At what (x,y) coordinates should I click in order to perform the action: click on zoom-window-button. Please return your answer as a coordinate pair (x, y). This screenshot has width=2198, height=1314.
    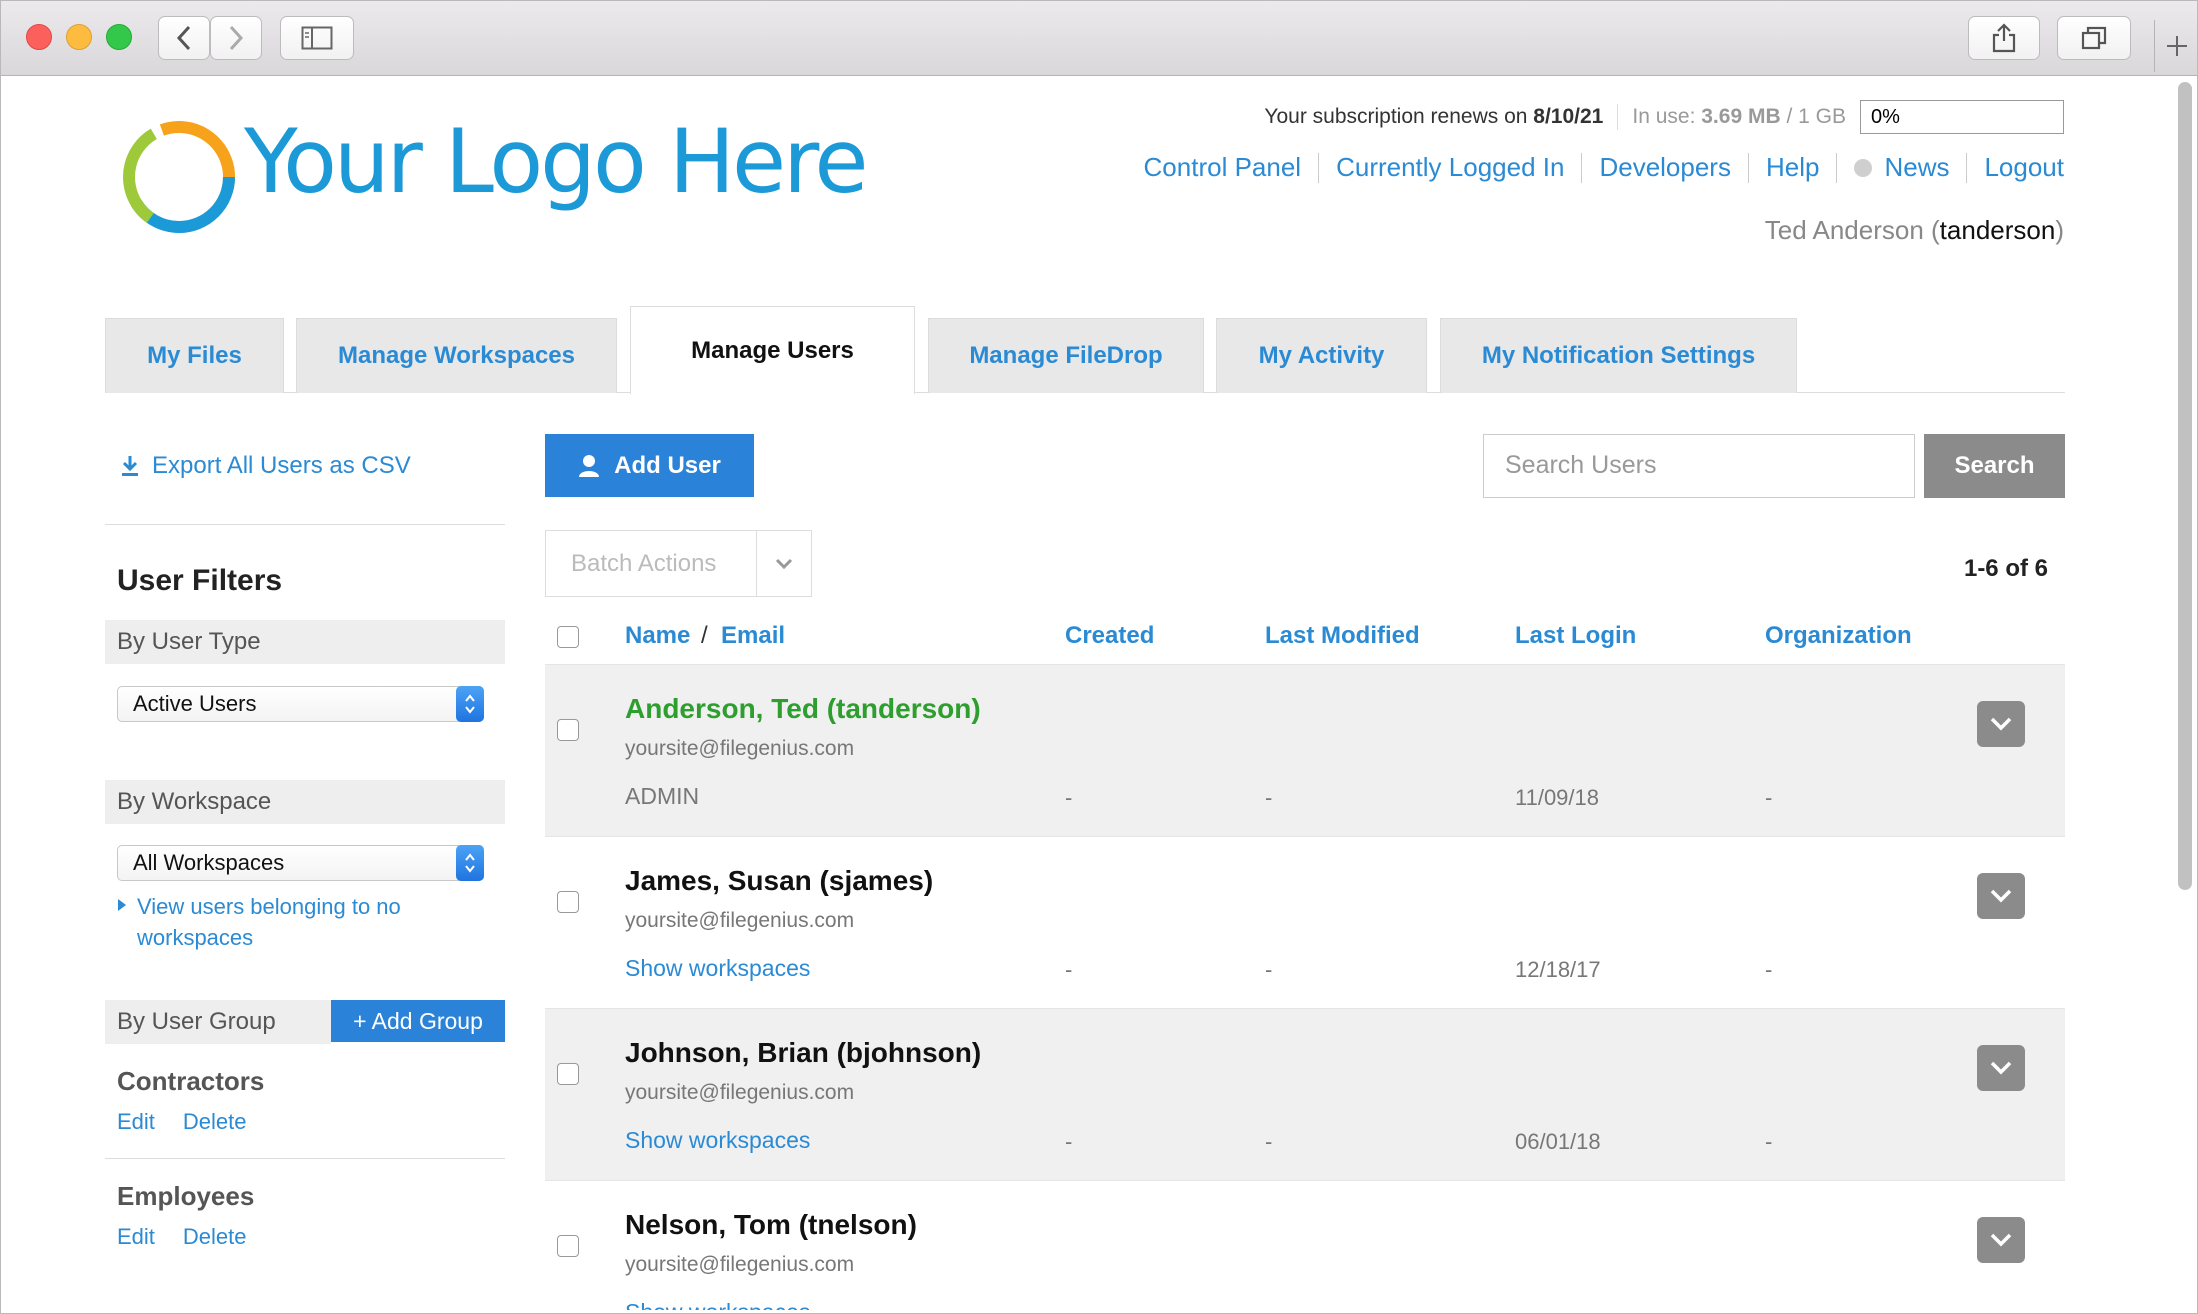
    Looking at the image, I should click on (119, 37).